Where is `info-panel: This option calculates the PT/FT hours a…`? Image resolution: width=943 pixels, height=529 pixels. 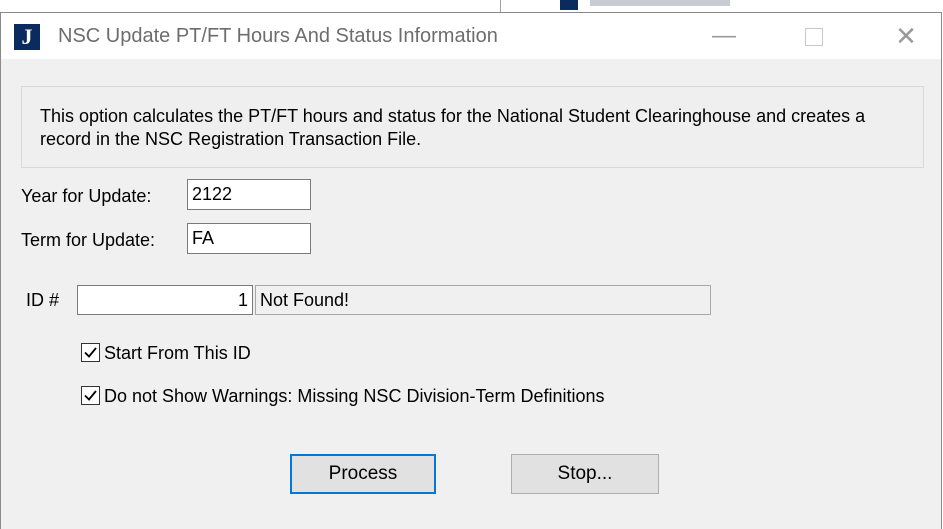 info-panel: This option calculates the PT/FT hours a… is located at coordinates (472, 127).